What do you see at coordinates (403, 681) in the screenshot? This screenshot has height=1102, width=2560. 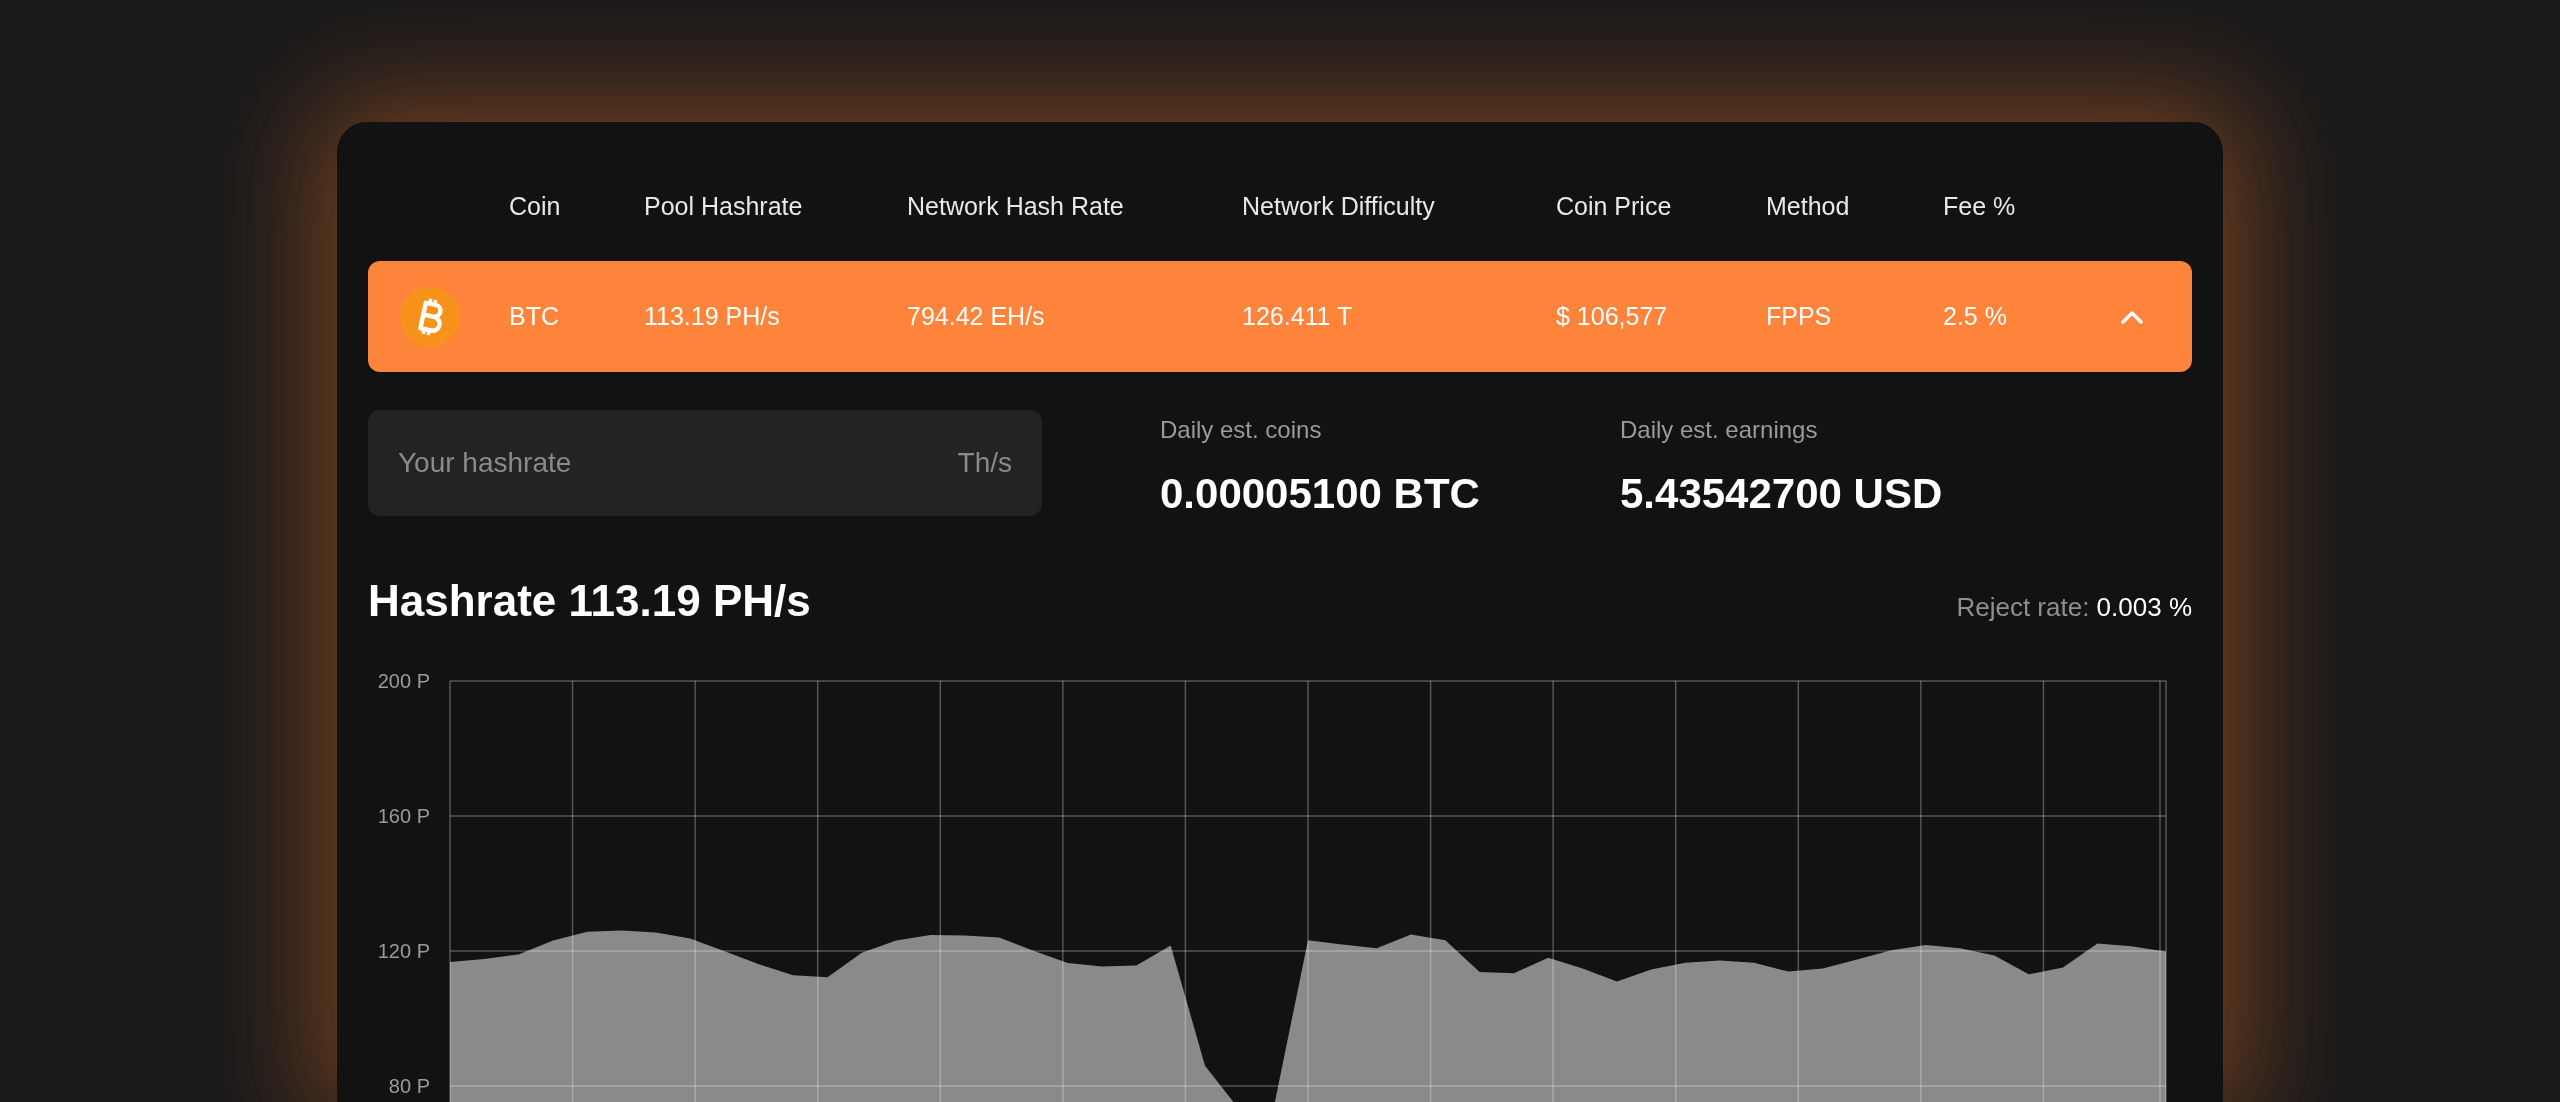 I see `y-axis-label: 200 P` at bounding box center [403, 681].